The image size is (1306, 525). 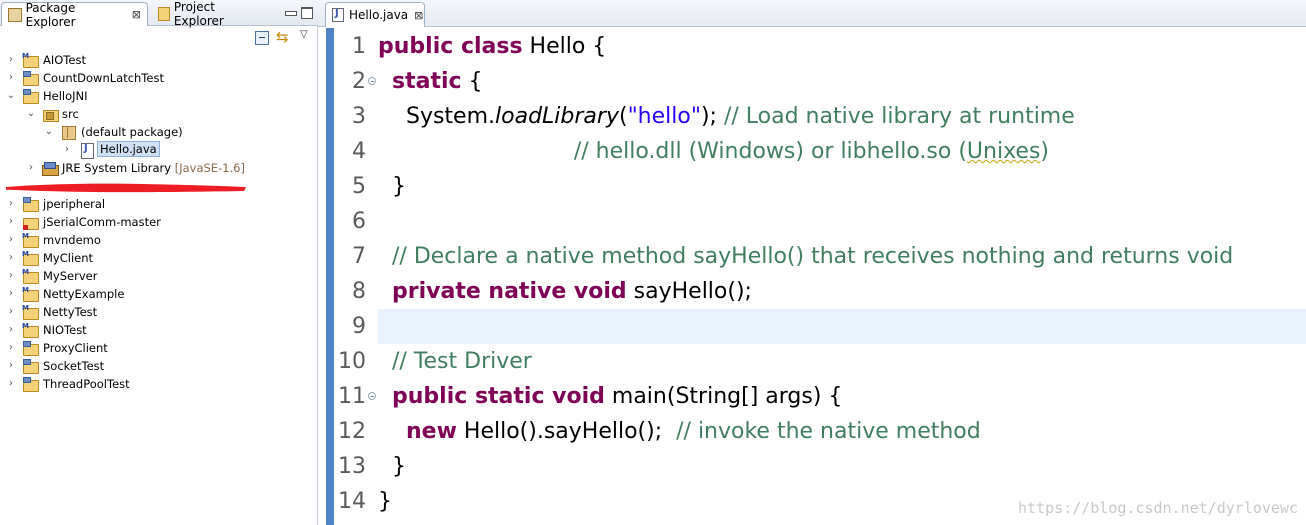 I want to click on explorer-tab-bar: Package Explorer ⊠ Project Explorer, so click(x=159, y=14).